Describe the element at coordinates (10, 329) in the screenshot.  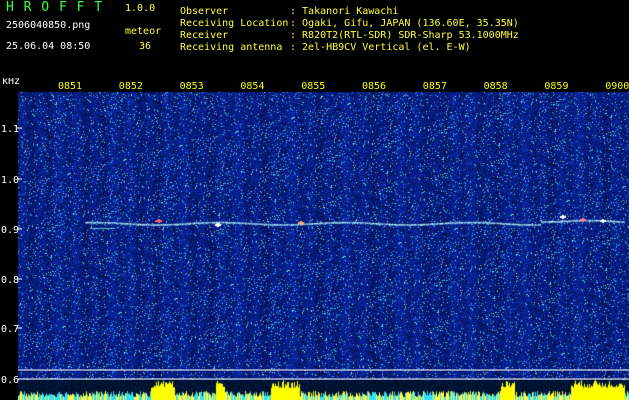
I see `freq-tick-label: 0.7` at that location.